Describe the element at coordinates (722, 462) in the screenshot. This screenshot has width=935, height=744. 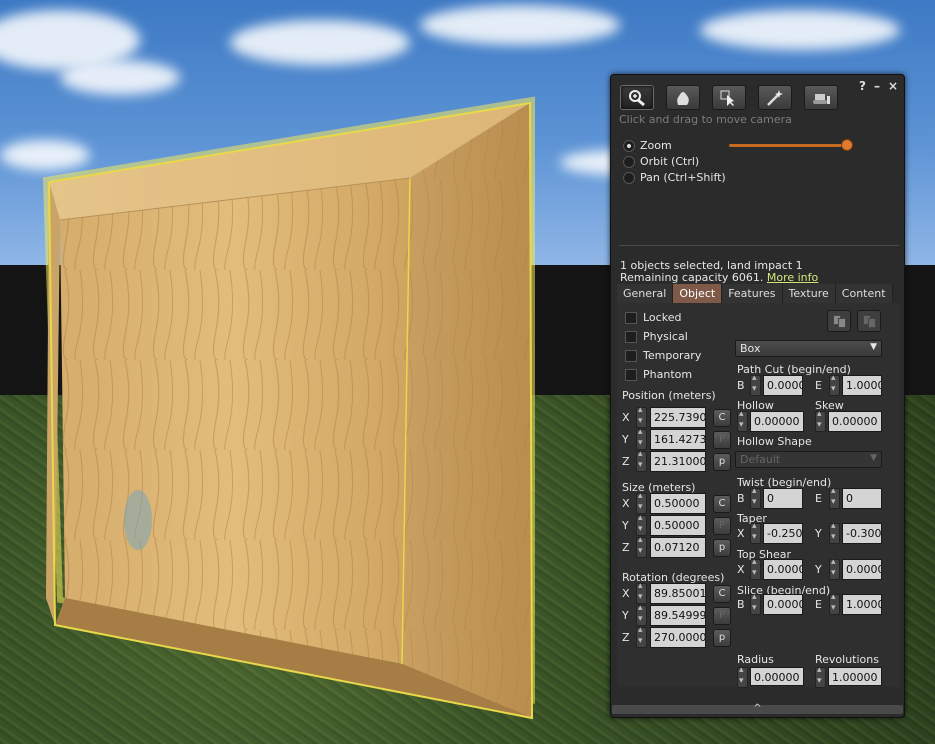
I see `pos-paste-clip-button: p` at that location.